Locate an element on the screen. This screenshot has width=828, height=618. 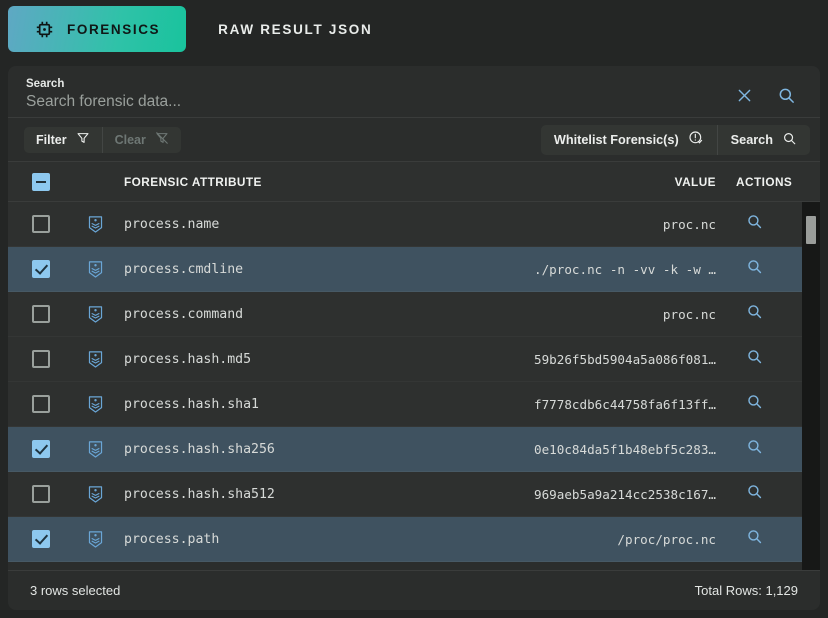
search-actions is located at coordinates (770, 101).